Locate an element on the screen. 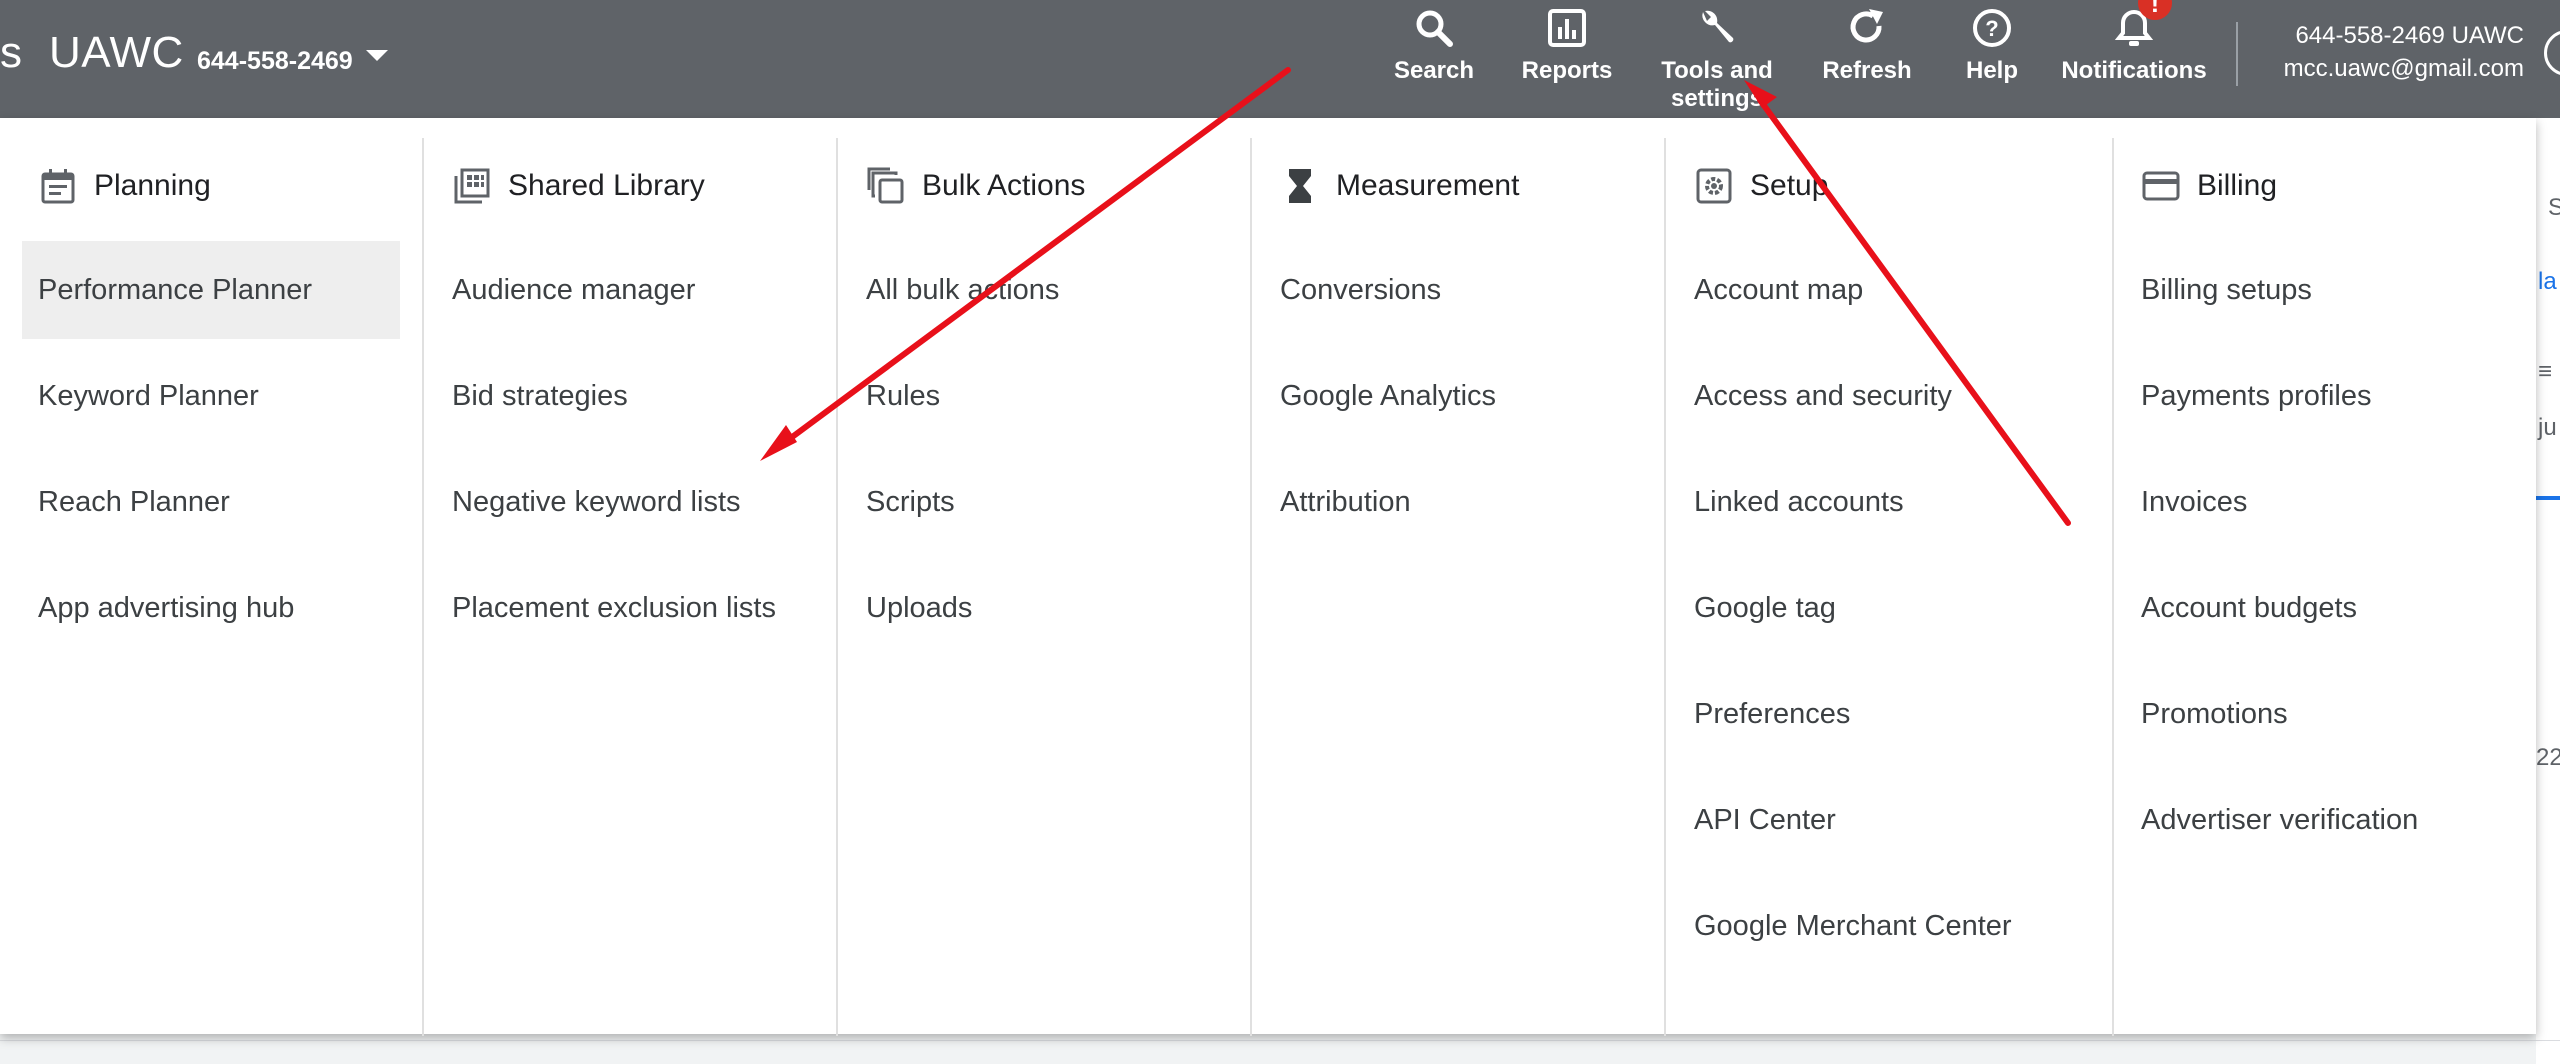  menu-item-google-merchant-center: Google Merchant Center is located at coordinates (1881, 926).